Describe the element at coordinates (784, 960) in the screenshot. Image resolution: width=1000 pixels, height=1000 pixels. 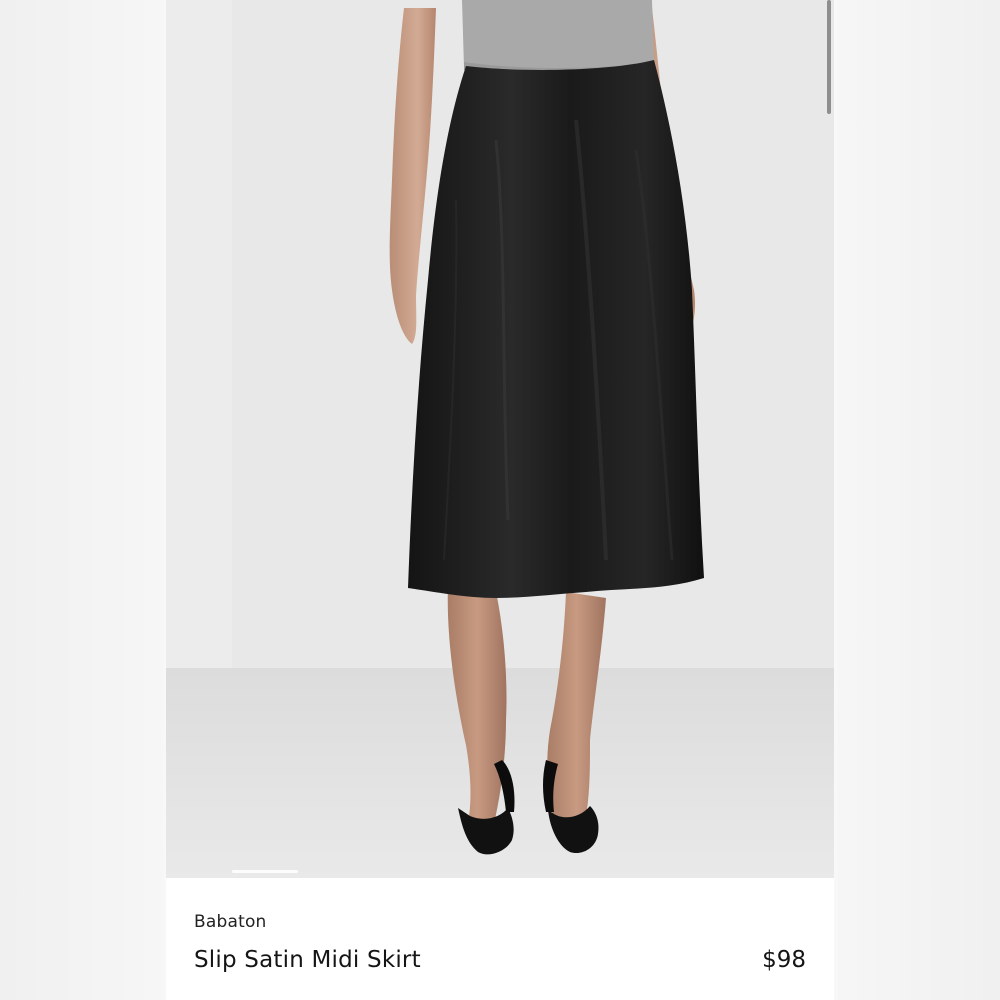
I see `product-price: $98` at that location.